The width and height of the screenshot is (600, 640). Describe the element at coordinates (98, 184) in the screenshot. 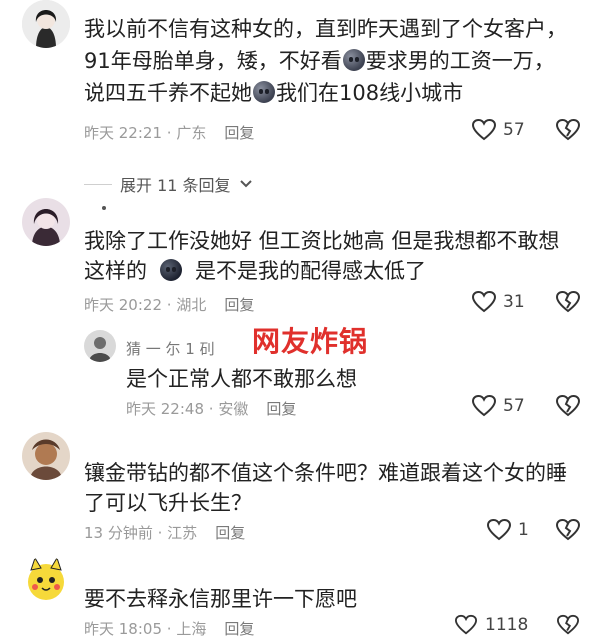

I see `divider` at that location.